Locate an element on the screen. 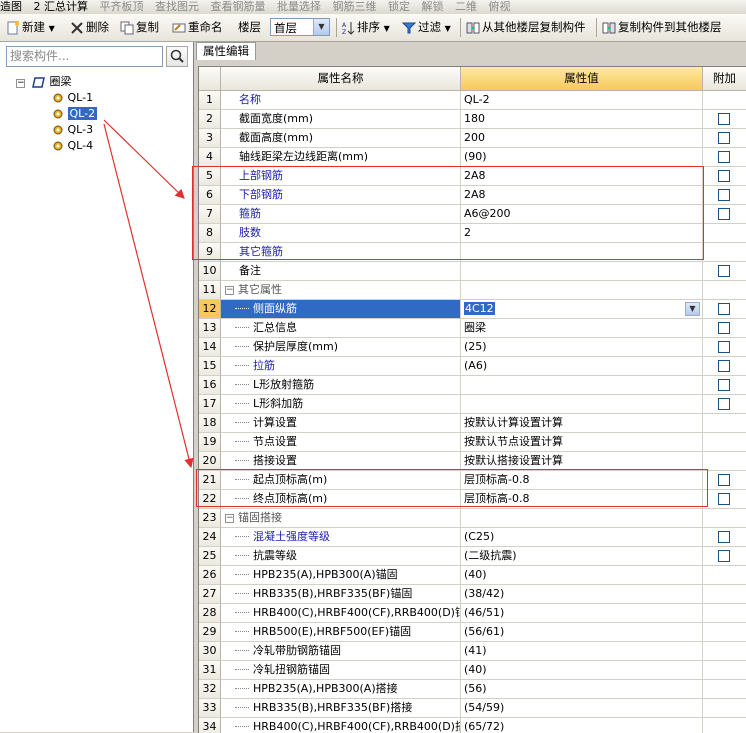  table-row: 30 冷轧带肋钢筋锚固 (41) is located at coordinates (472, 651).